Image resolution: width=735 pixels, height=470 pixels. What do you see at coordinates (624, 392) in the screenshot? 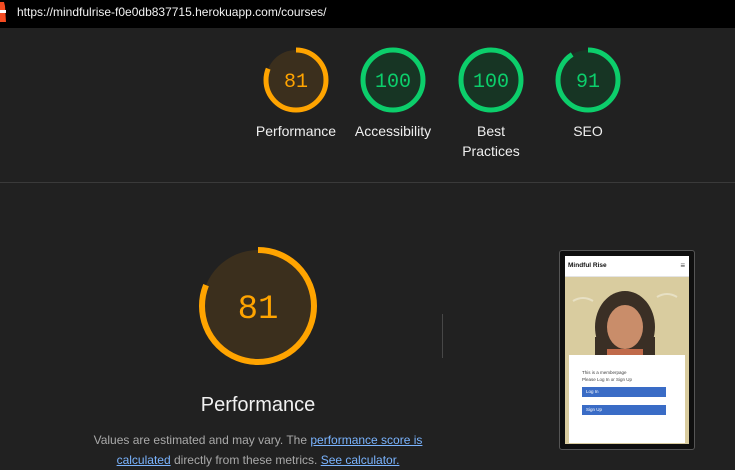
I see `screenshot-login-button: Log In` at bounding box center [624, 392].